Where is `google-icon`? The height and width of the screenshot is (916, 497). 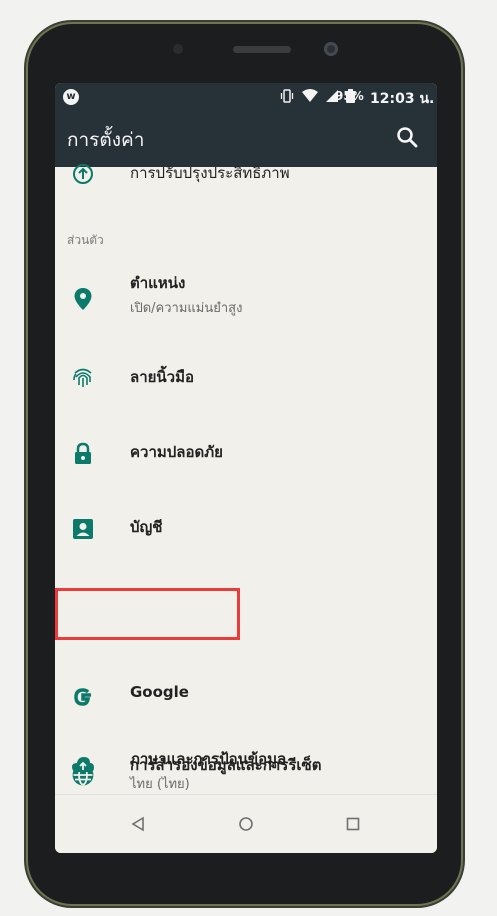 google-icon is located at coordinates (83, 697).